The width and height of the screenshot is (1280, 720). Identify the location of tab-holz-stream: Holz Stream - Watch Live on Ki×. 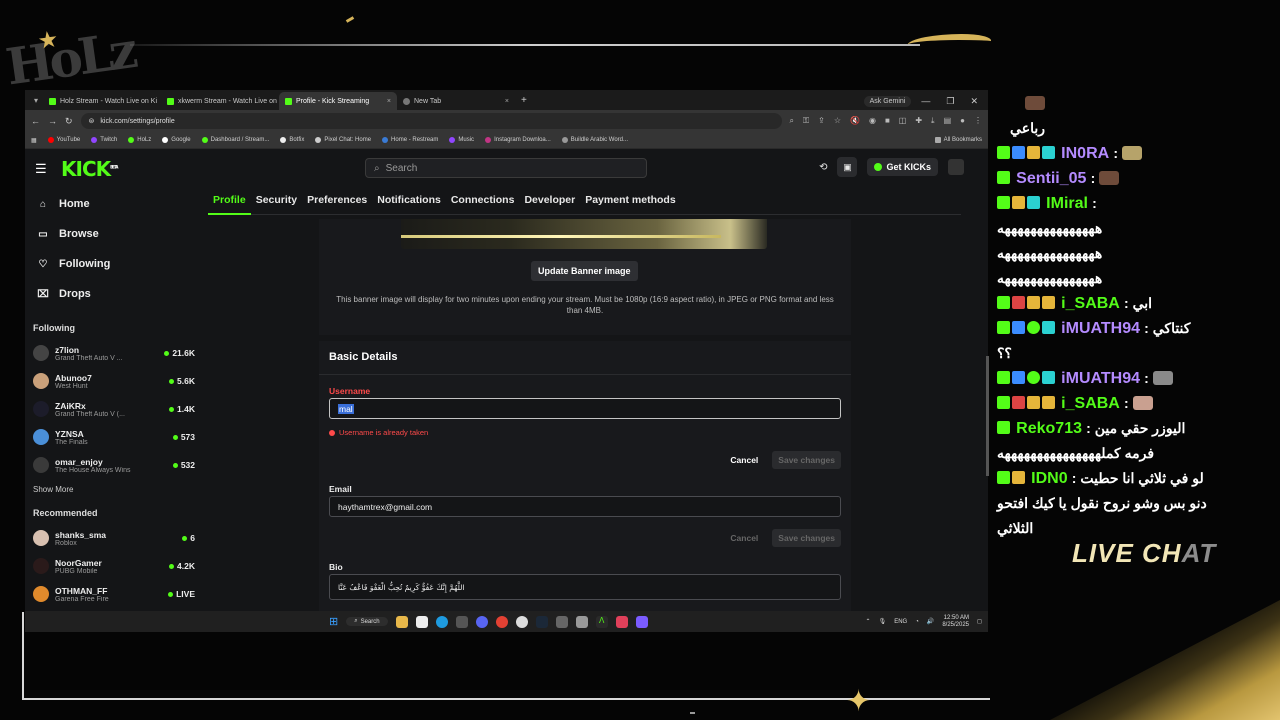
(102, 101).